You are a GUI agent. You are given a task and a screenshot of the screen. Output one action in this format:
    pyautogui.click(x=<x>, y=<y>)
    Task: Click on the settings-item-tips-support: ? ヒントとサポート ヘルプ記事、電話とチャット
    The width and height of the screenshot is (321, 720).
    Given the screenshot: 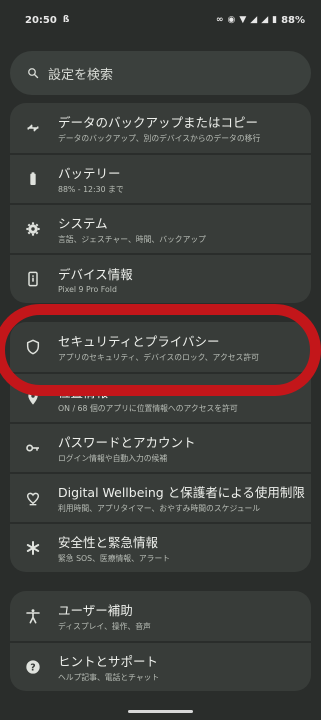 What is the action you would take?
    pyautogui.click(x=160, y=666)
    